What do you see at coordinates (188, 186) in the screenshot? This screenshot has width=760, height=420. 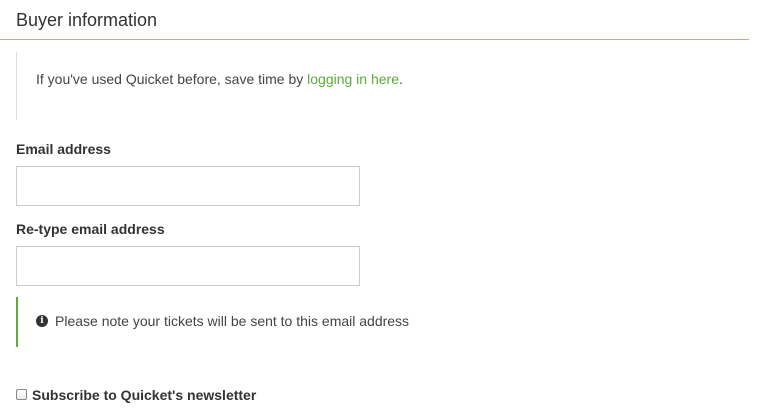 I see `email-field` at bounding box center [188, 186].